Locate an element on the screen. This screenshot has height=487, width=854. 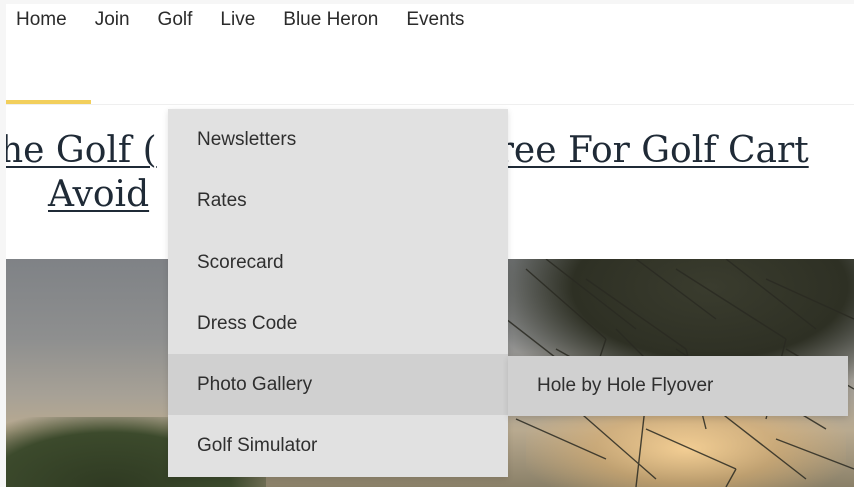
submenu-item-hole-by-hole-flyover: Hole by Hole Flyover is located at coordinates (678, 386).